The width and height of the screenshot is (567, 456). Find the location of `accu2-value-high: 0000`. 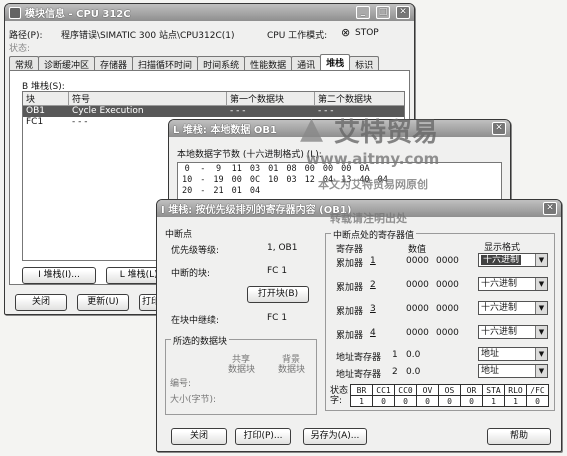

accu2-value-high: 0000 is located at coordinates (417, 285).